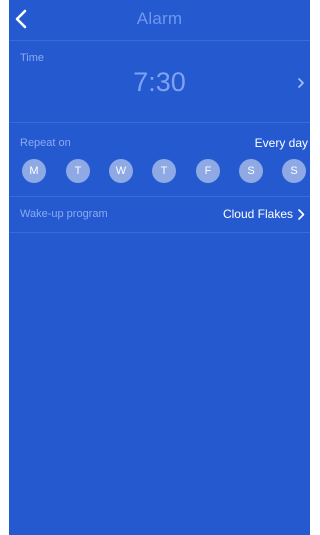 This screenshot has width=320, height=535. Describe the element at coordinates (258, 214) in the screenshot. I see `wakeup-program-value: Cloud Flakes` at that location.